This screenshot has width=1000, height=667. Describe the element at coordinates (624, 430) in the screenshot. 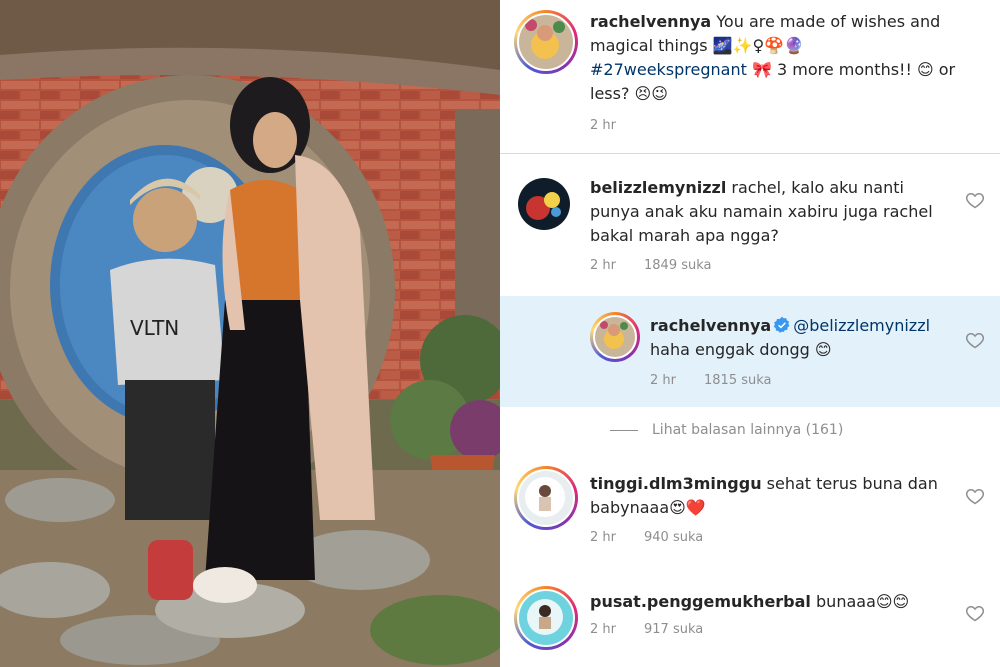

I see `more-line` at that location.